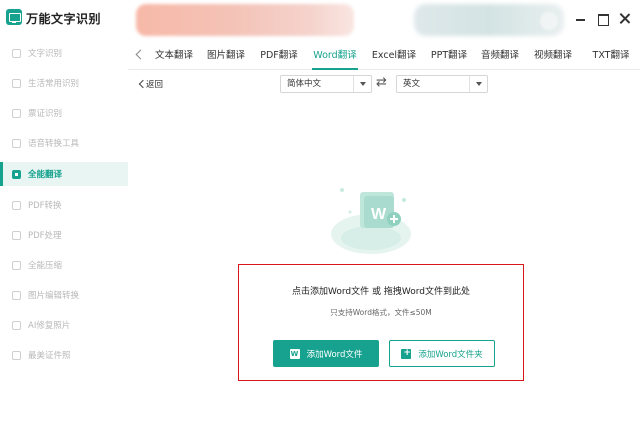  What do you see at coordinates (54, 144) in the screenshot?
I see `sidebar-item-label: 语音转换工具` at bounding box center [54, 144].